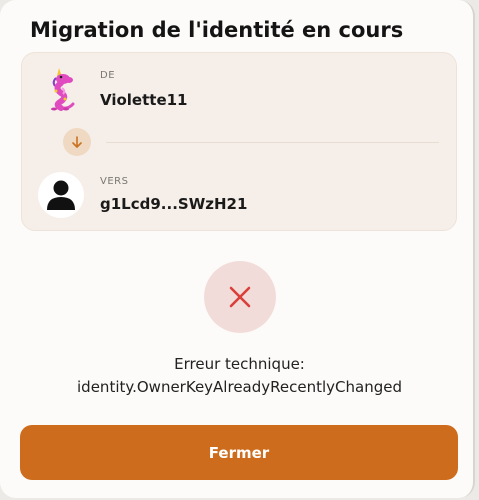 Image resolution: width=479 pixels, height=500 pixels. Describe the element at coordinates (174, 204) in the screenshot. I see `to-identity-address: g1Lcd9...SWzH21` at that location.